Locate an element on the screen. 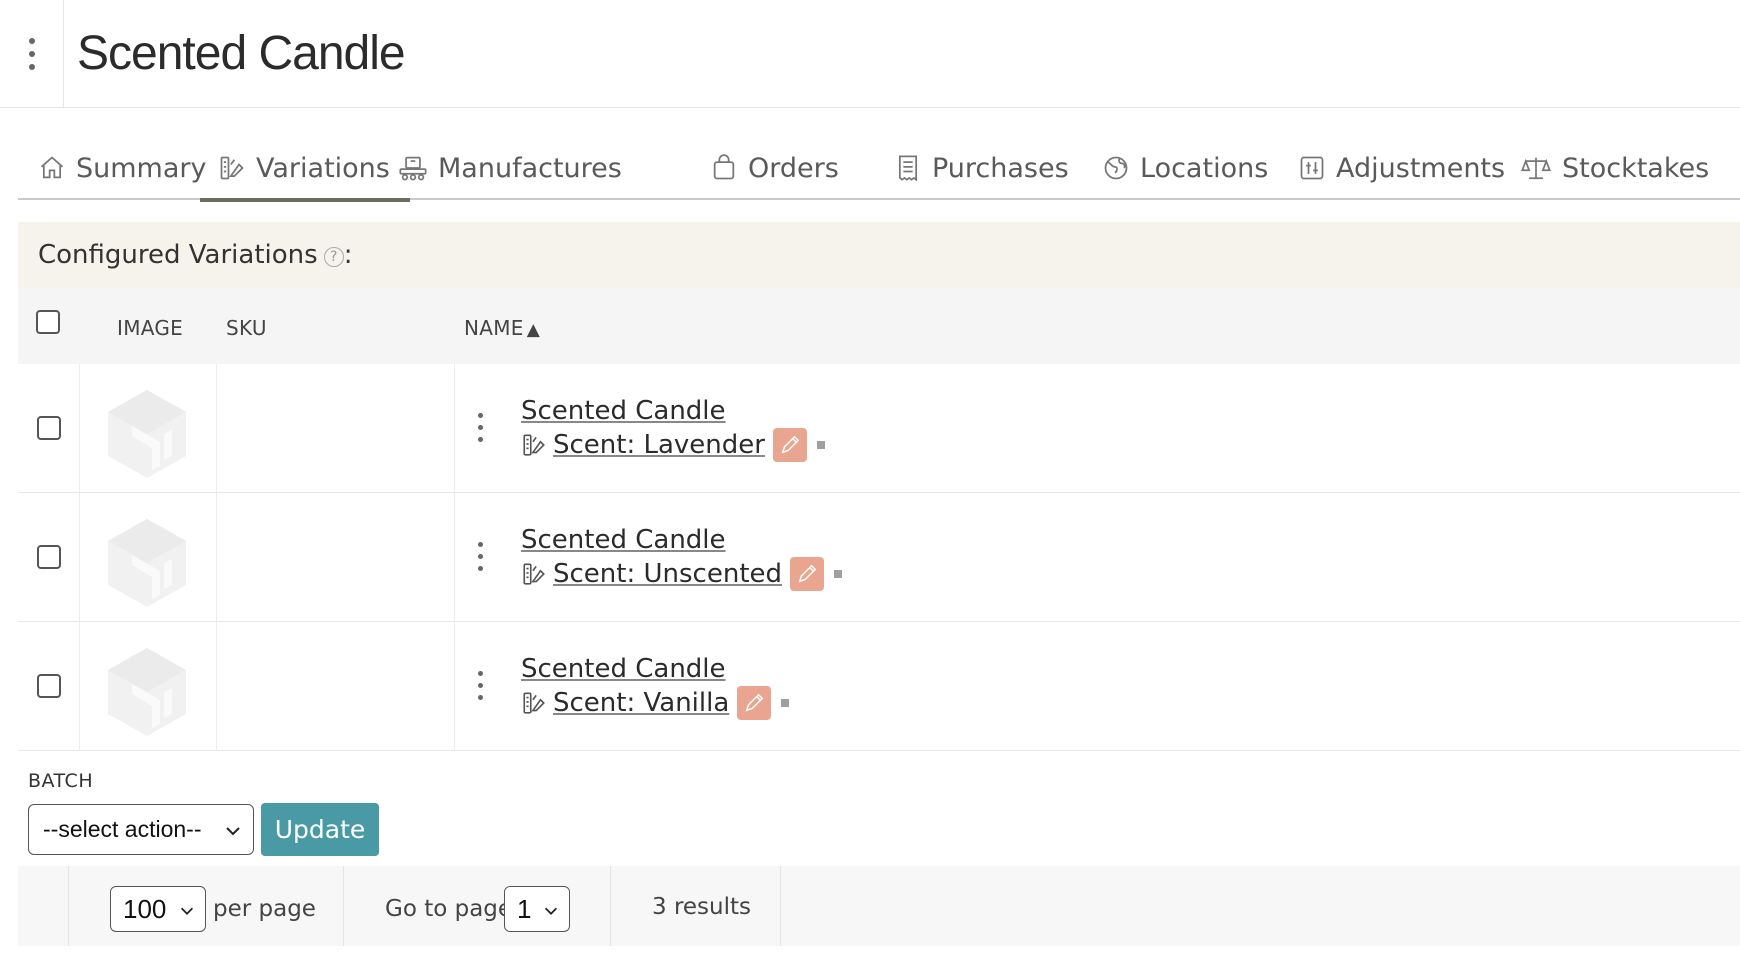  page-select: 1 is located at coordinates (537, 909).